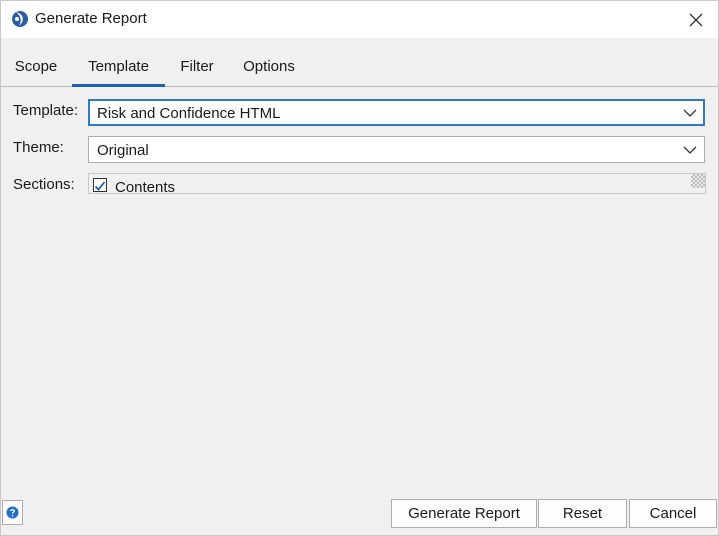  I want to click on sections-label: Sections:, so click(44, 184).